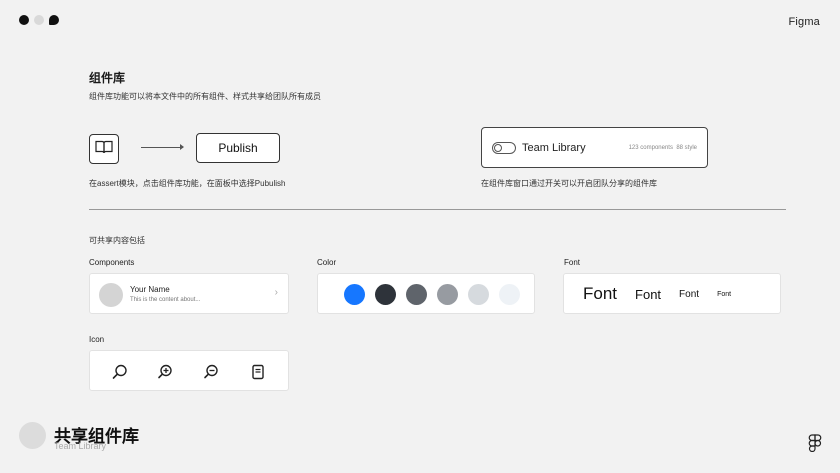 This screenshot has width=840, height=473. What do you see at coordinates (432, 294) in the screenshot?
I see `color-swatches` at bounding box center [432, 294].